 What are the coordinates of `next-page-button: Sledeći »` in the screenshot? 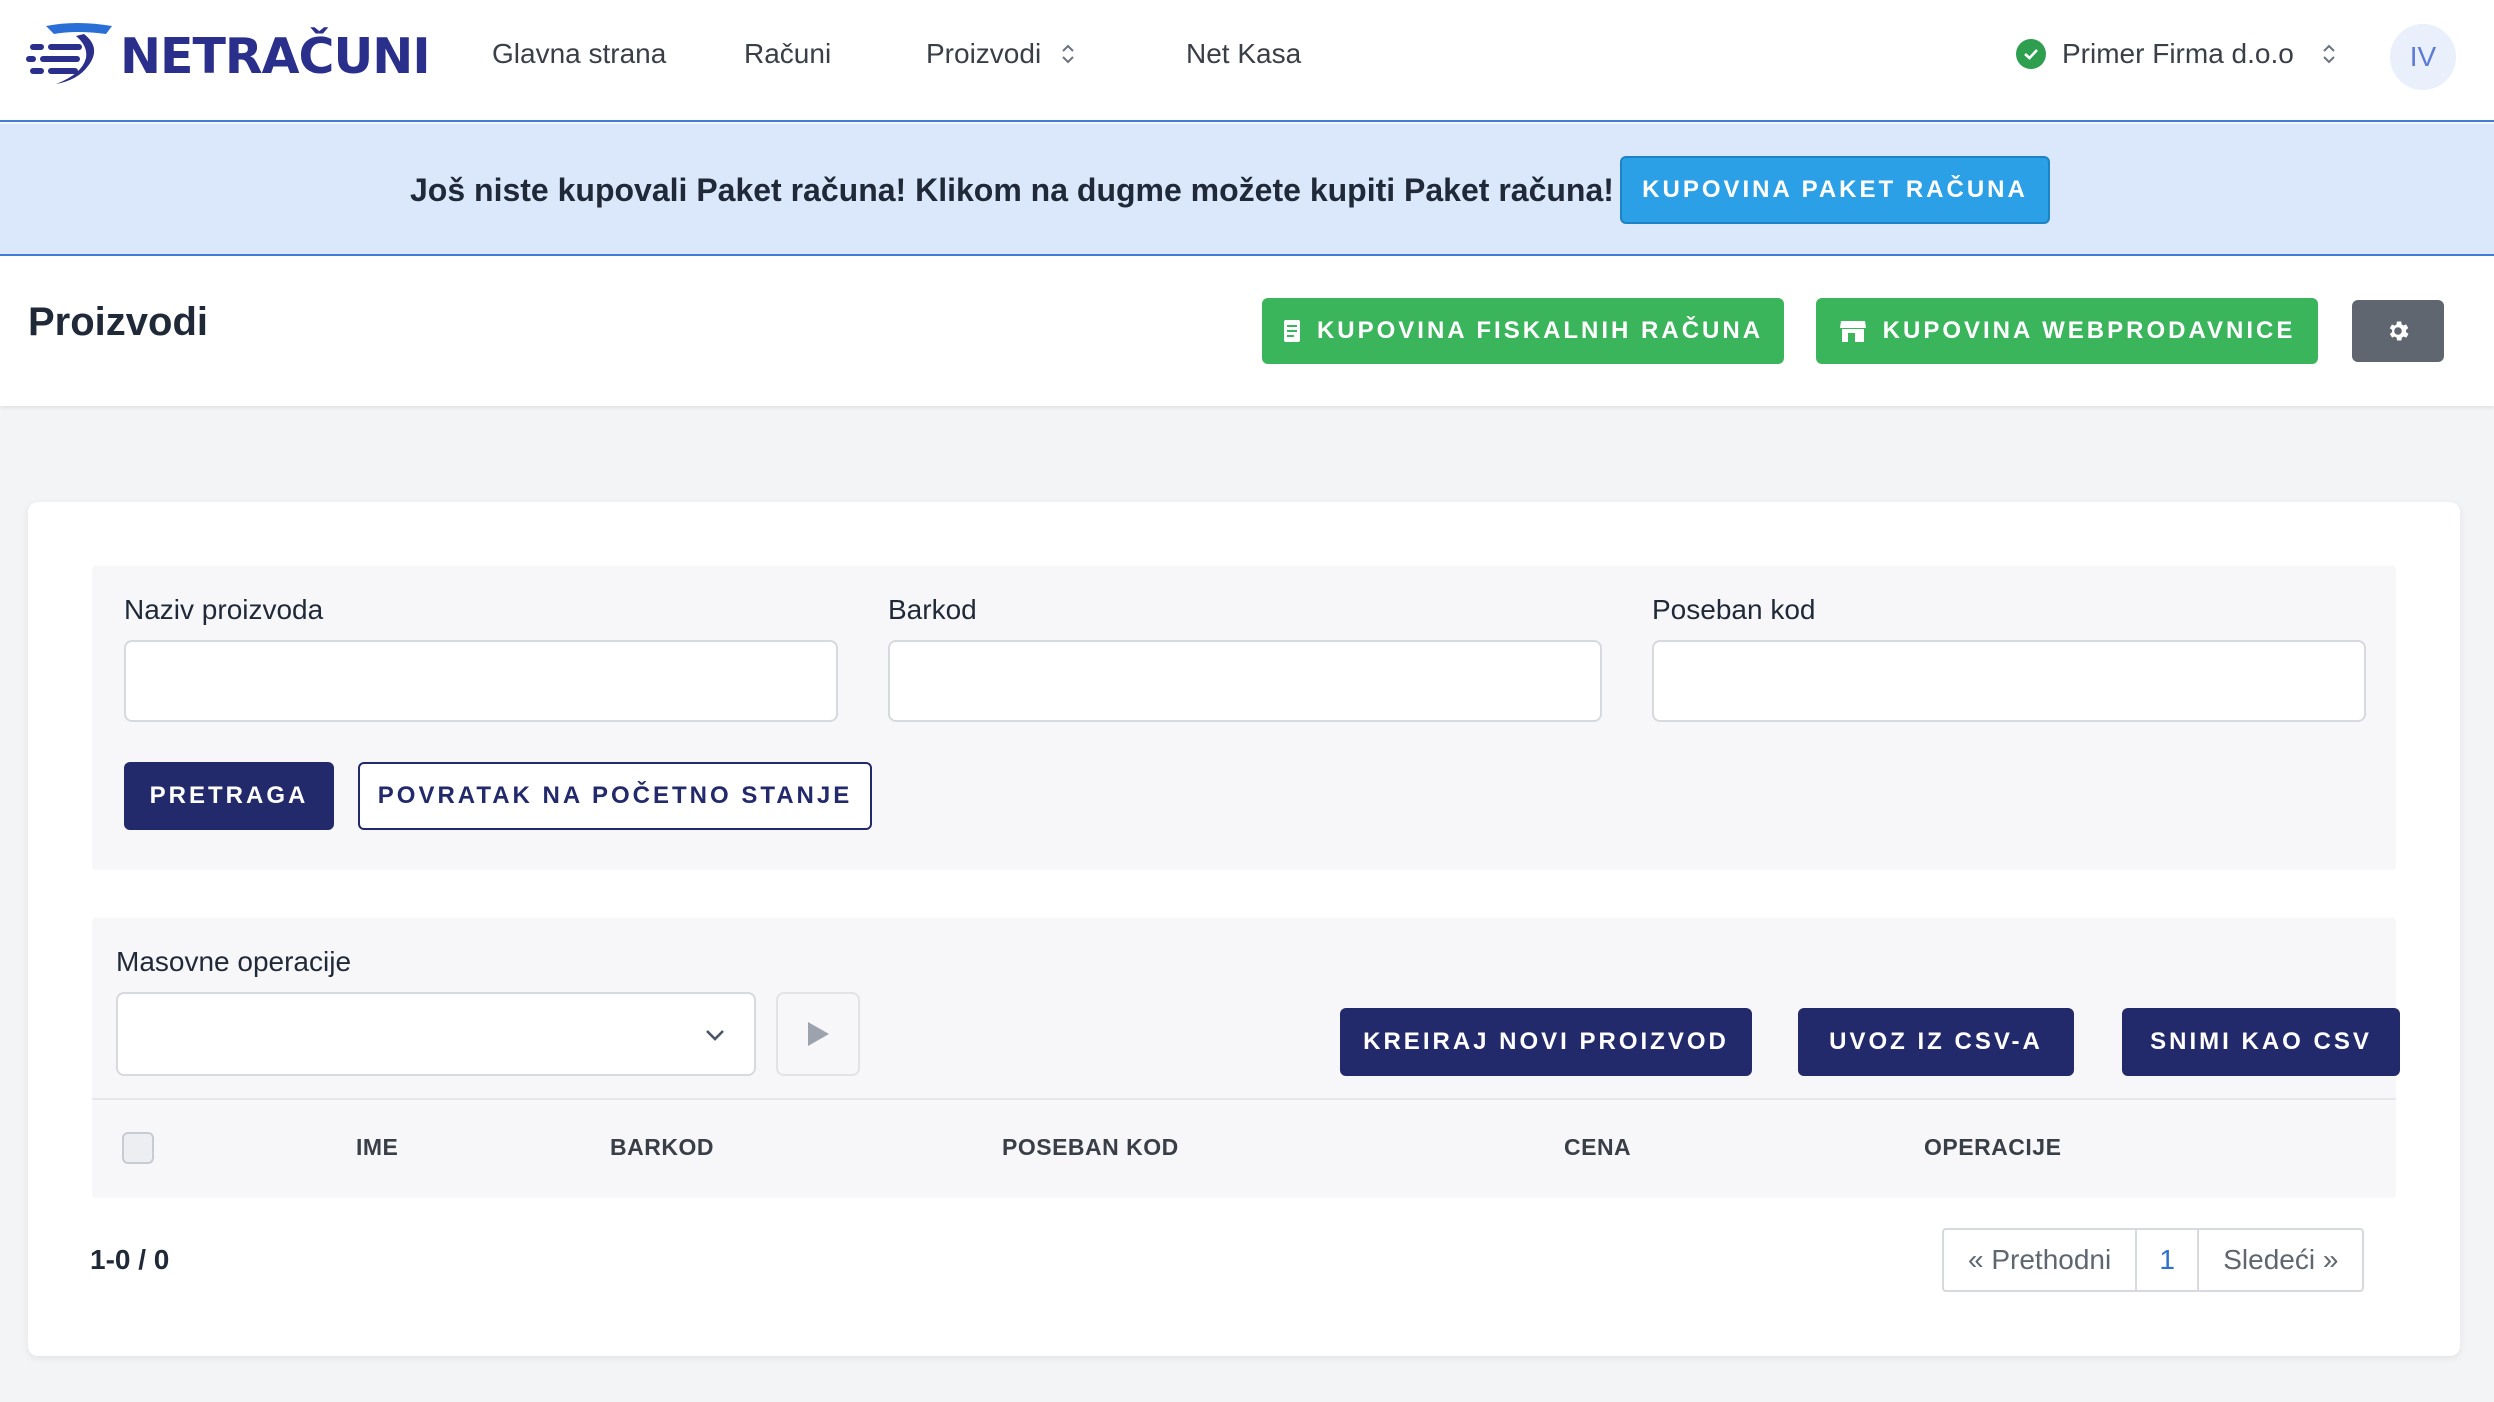 It's located at (2279, 1260).